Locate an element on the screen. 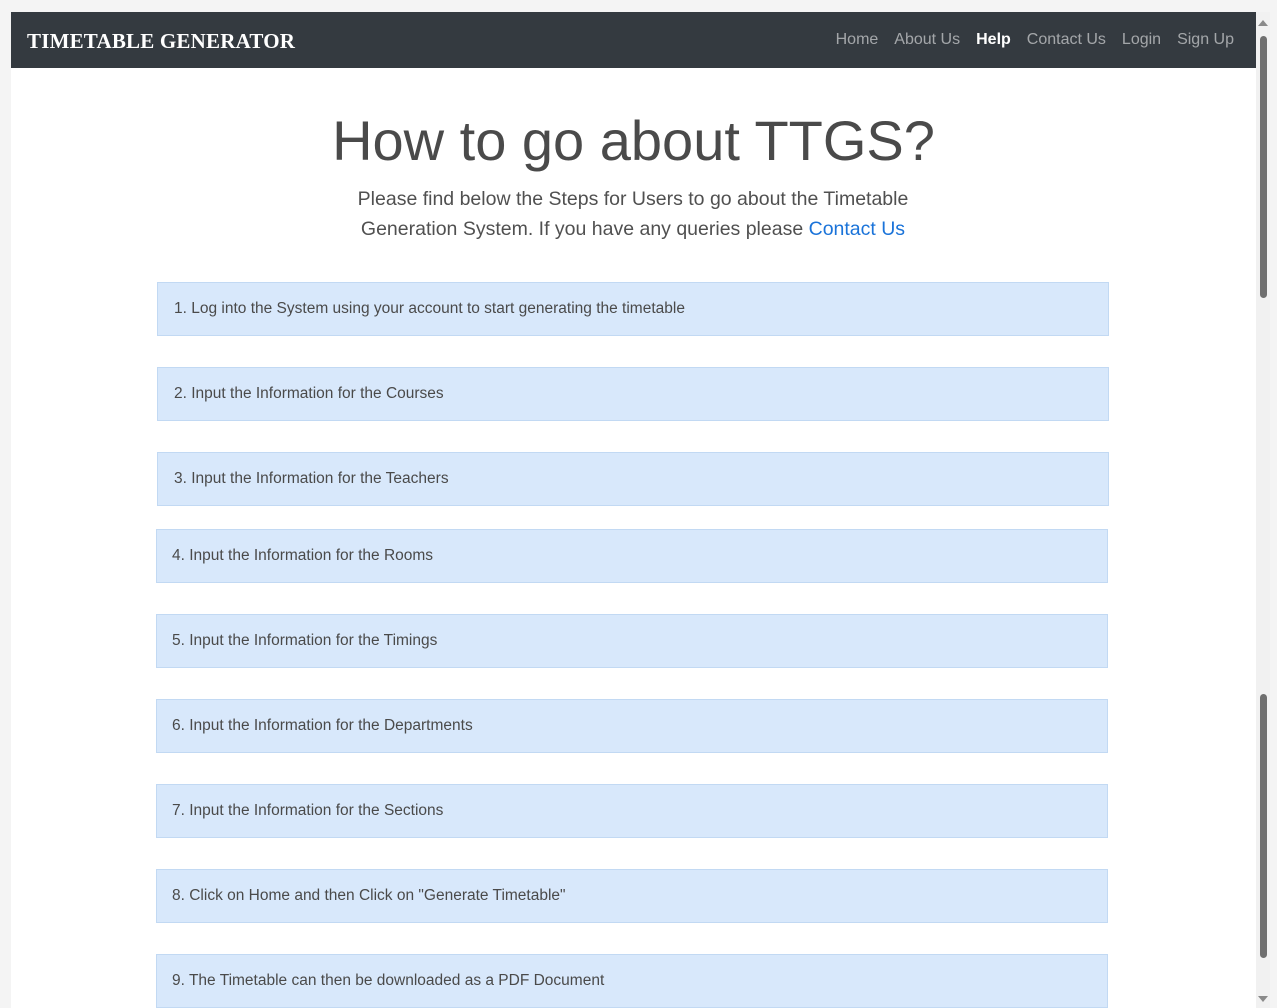 This screenshot has height=1008, width=1277. nav-link-contact-us: Contact Us is located at coordinates (1066, 40).